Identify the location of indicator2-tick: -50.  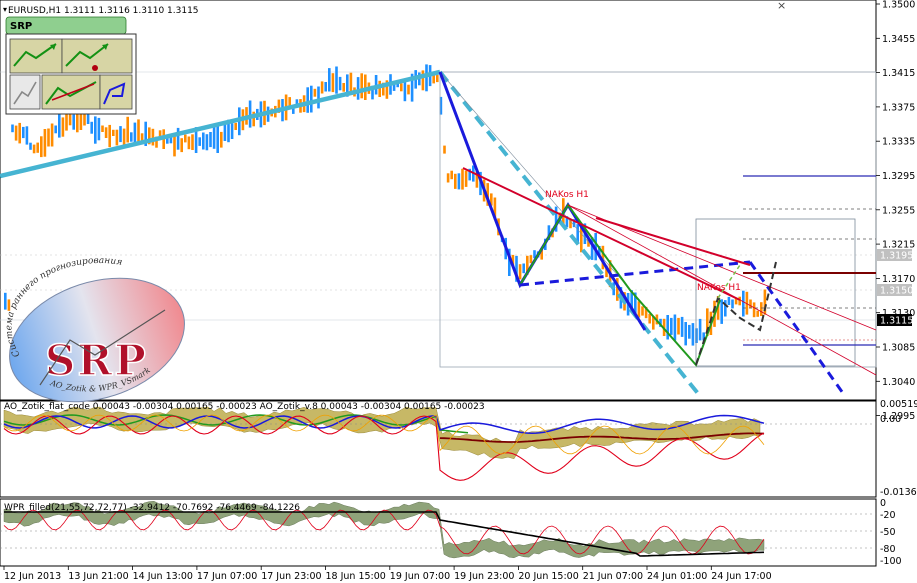
(888, 532).